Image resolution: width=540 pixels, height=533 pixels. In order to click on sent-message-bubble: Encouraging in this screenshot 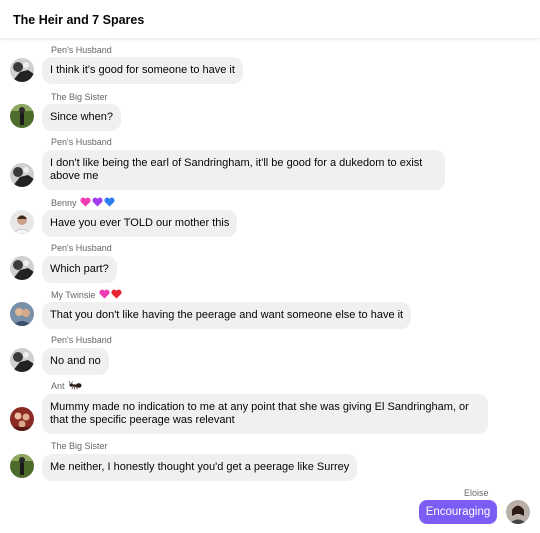, I will do `click(458, 512)`.